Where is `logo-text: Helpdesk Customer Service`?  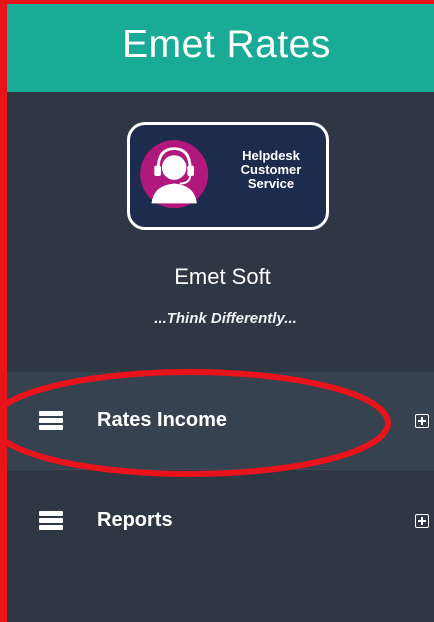 logo-text: Helpdesk Customer Service is located at coordinates (271, 170).